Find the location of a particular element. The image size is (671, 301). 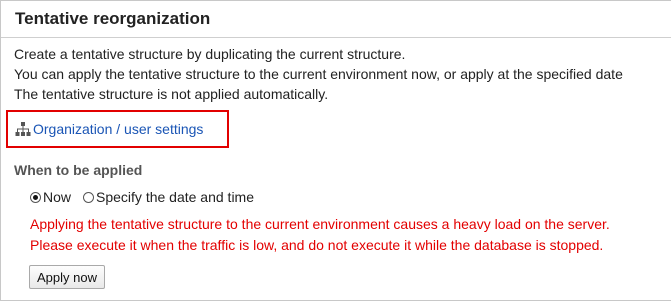

highlight-box: Organization / user settings is located at coordinates (117, 129).